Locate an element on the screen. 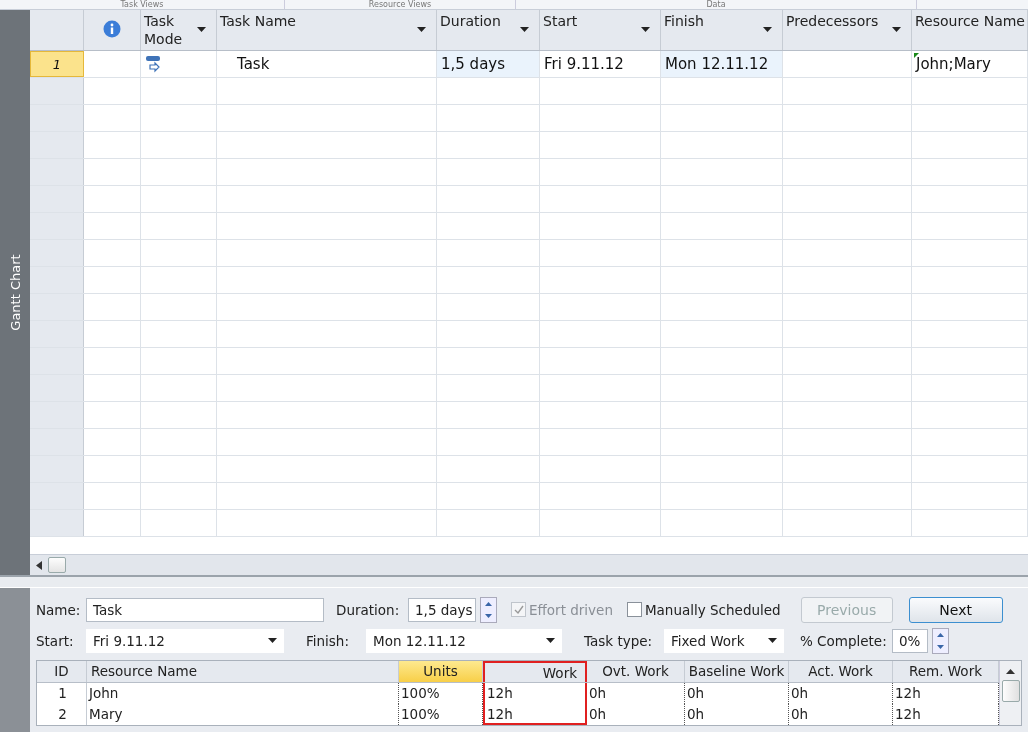 This screenshot has height=732, width=1028. field-label: % Complete: is located at coordinates (844, 640).